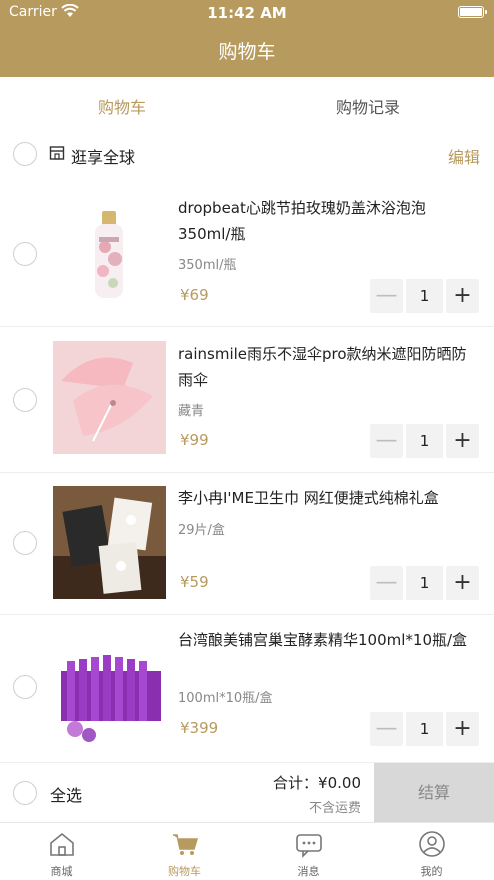  I want to click on battery-icon, so click(472, 12).